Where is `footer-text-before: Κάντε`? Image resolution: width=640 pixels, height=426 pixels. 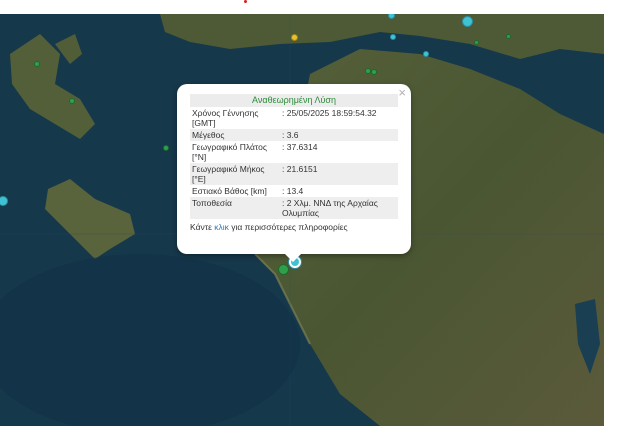 footer-text-before: Κάντε is located at coordinates (202, 227).